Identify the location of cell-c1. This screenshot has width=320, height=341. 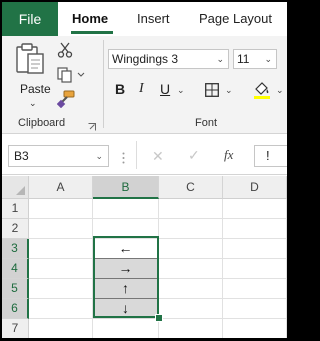
(191, 209).